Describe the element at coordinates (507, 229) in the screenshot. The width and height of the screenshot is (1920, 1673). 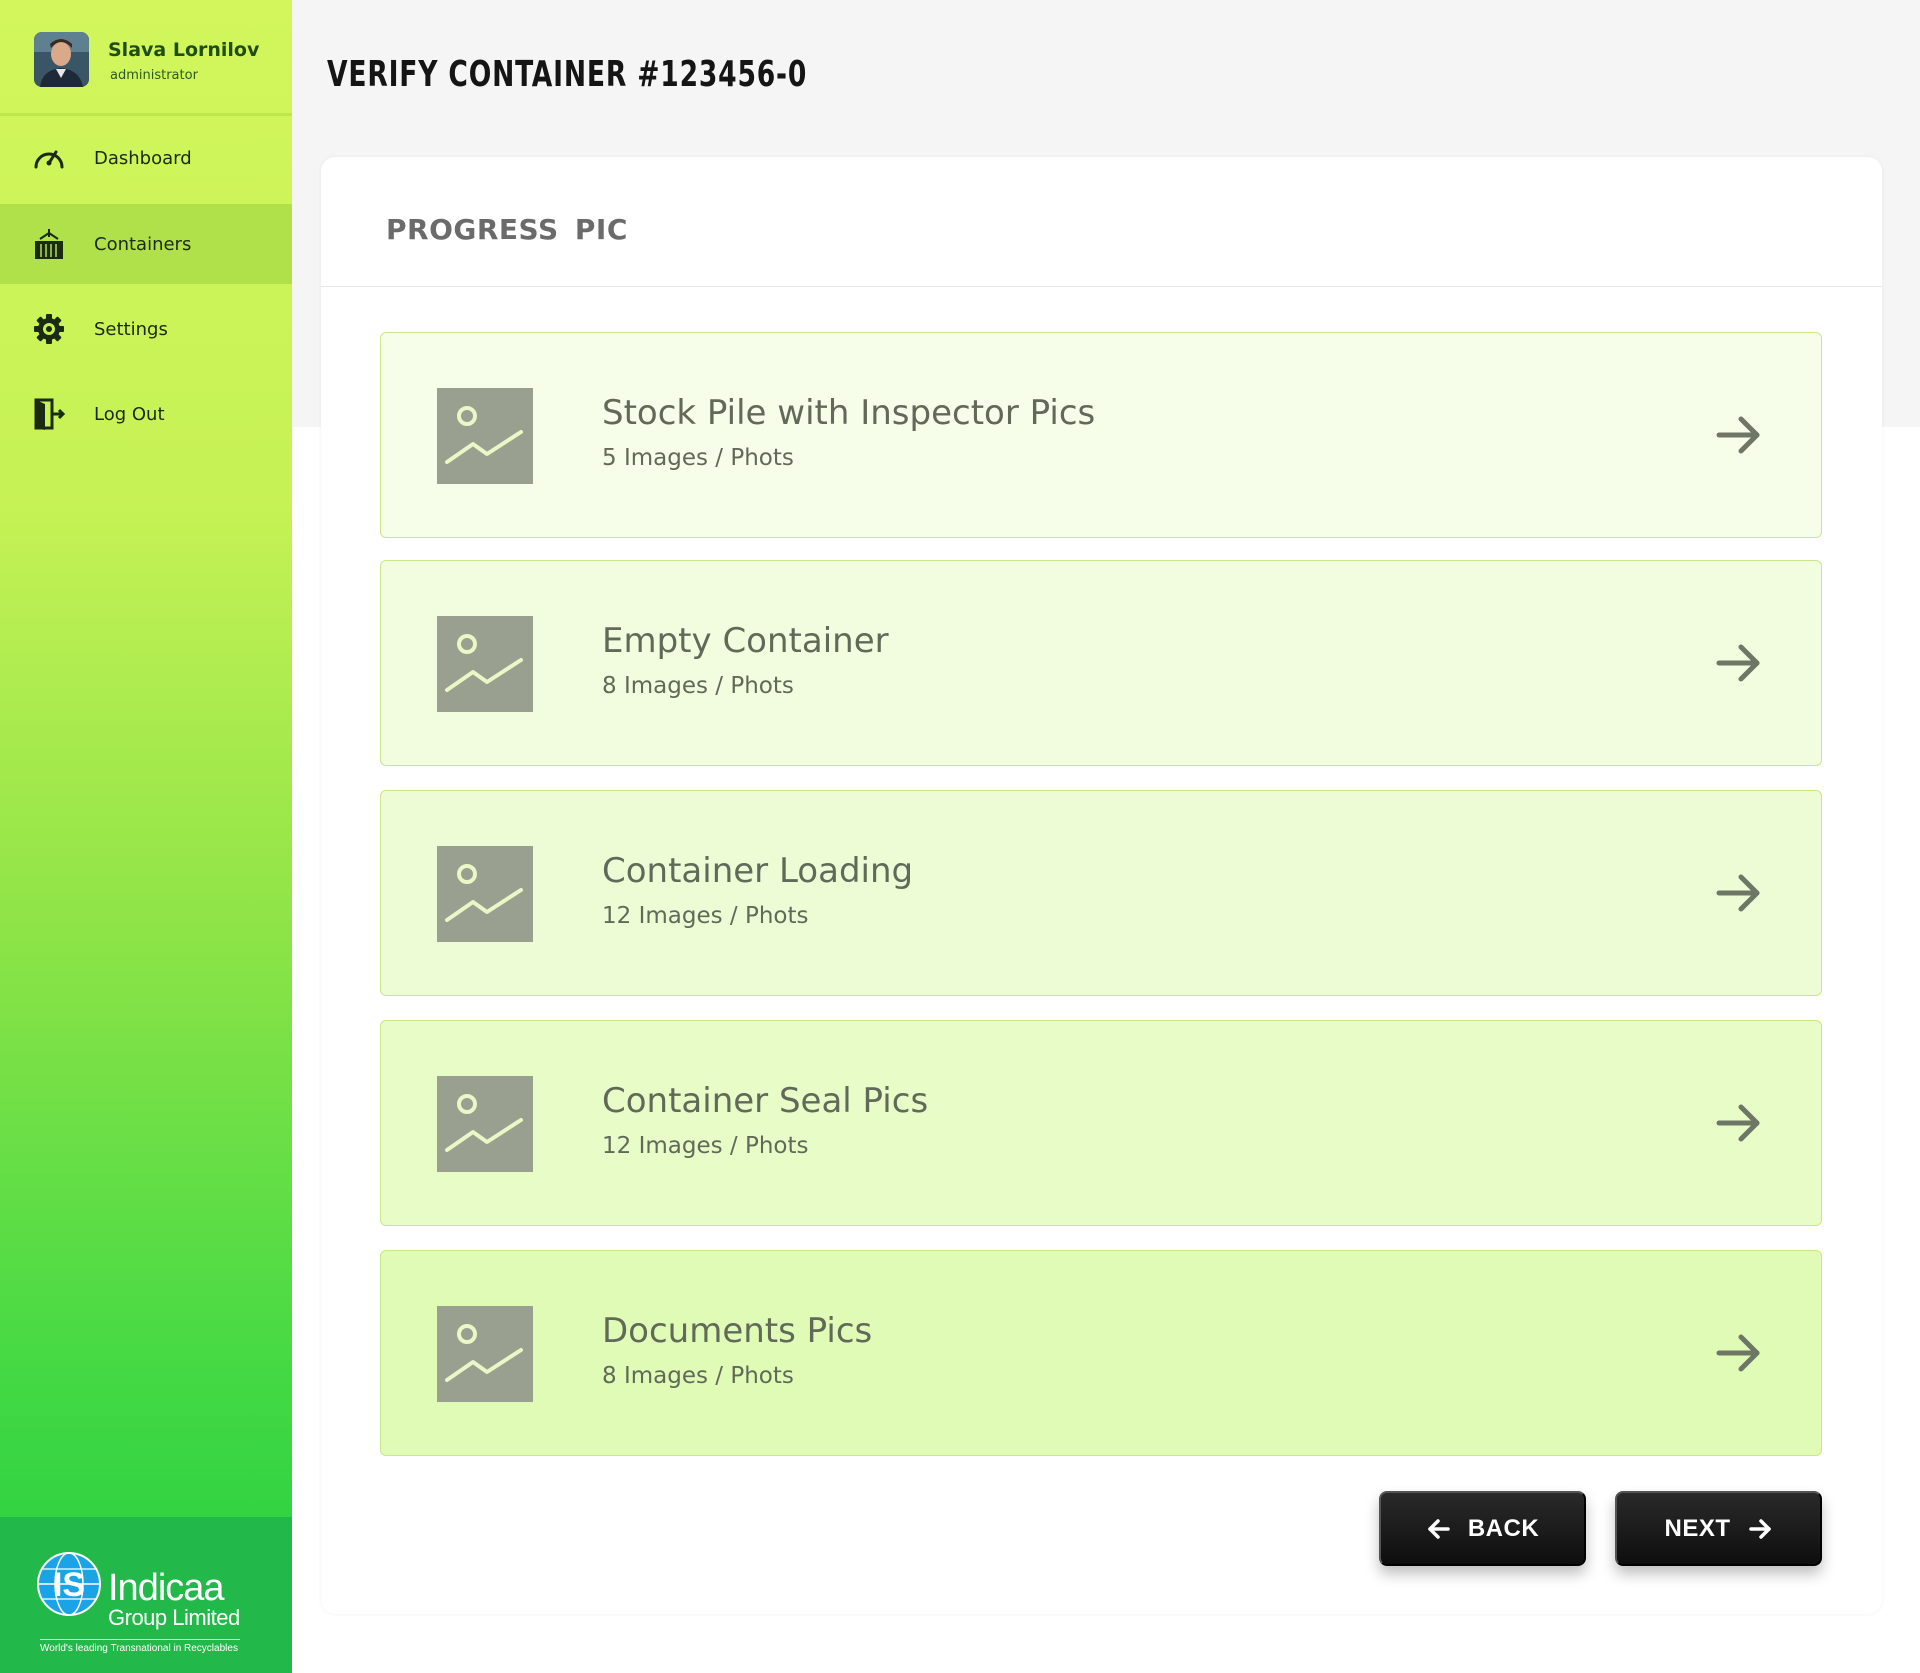
I see `section-title: PROGRESS PIC` at that location.